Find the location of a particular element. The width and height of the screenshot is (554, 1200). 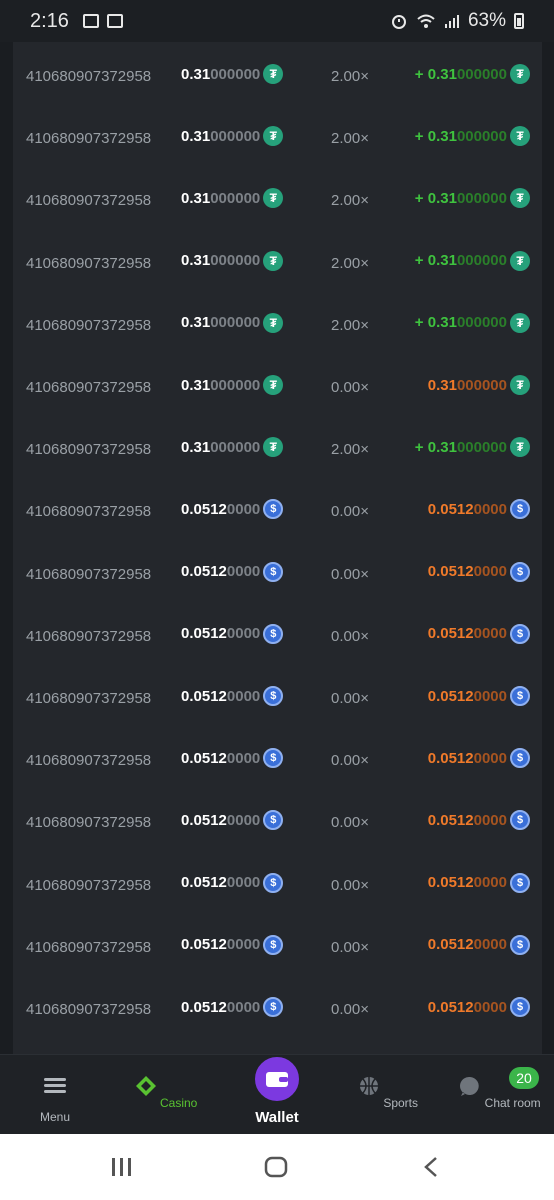

nav-casino: Casino is located at coordinates (166, 1092).